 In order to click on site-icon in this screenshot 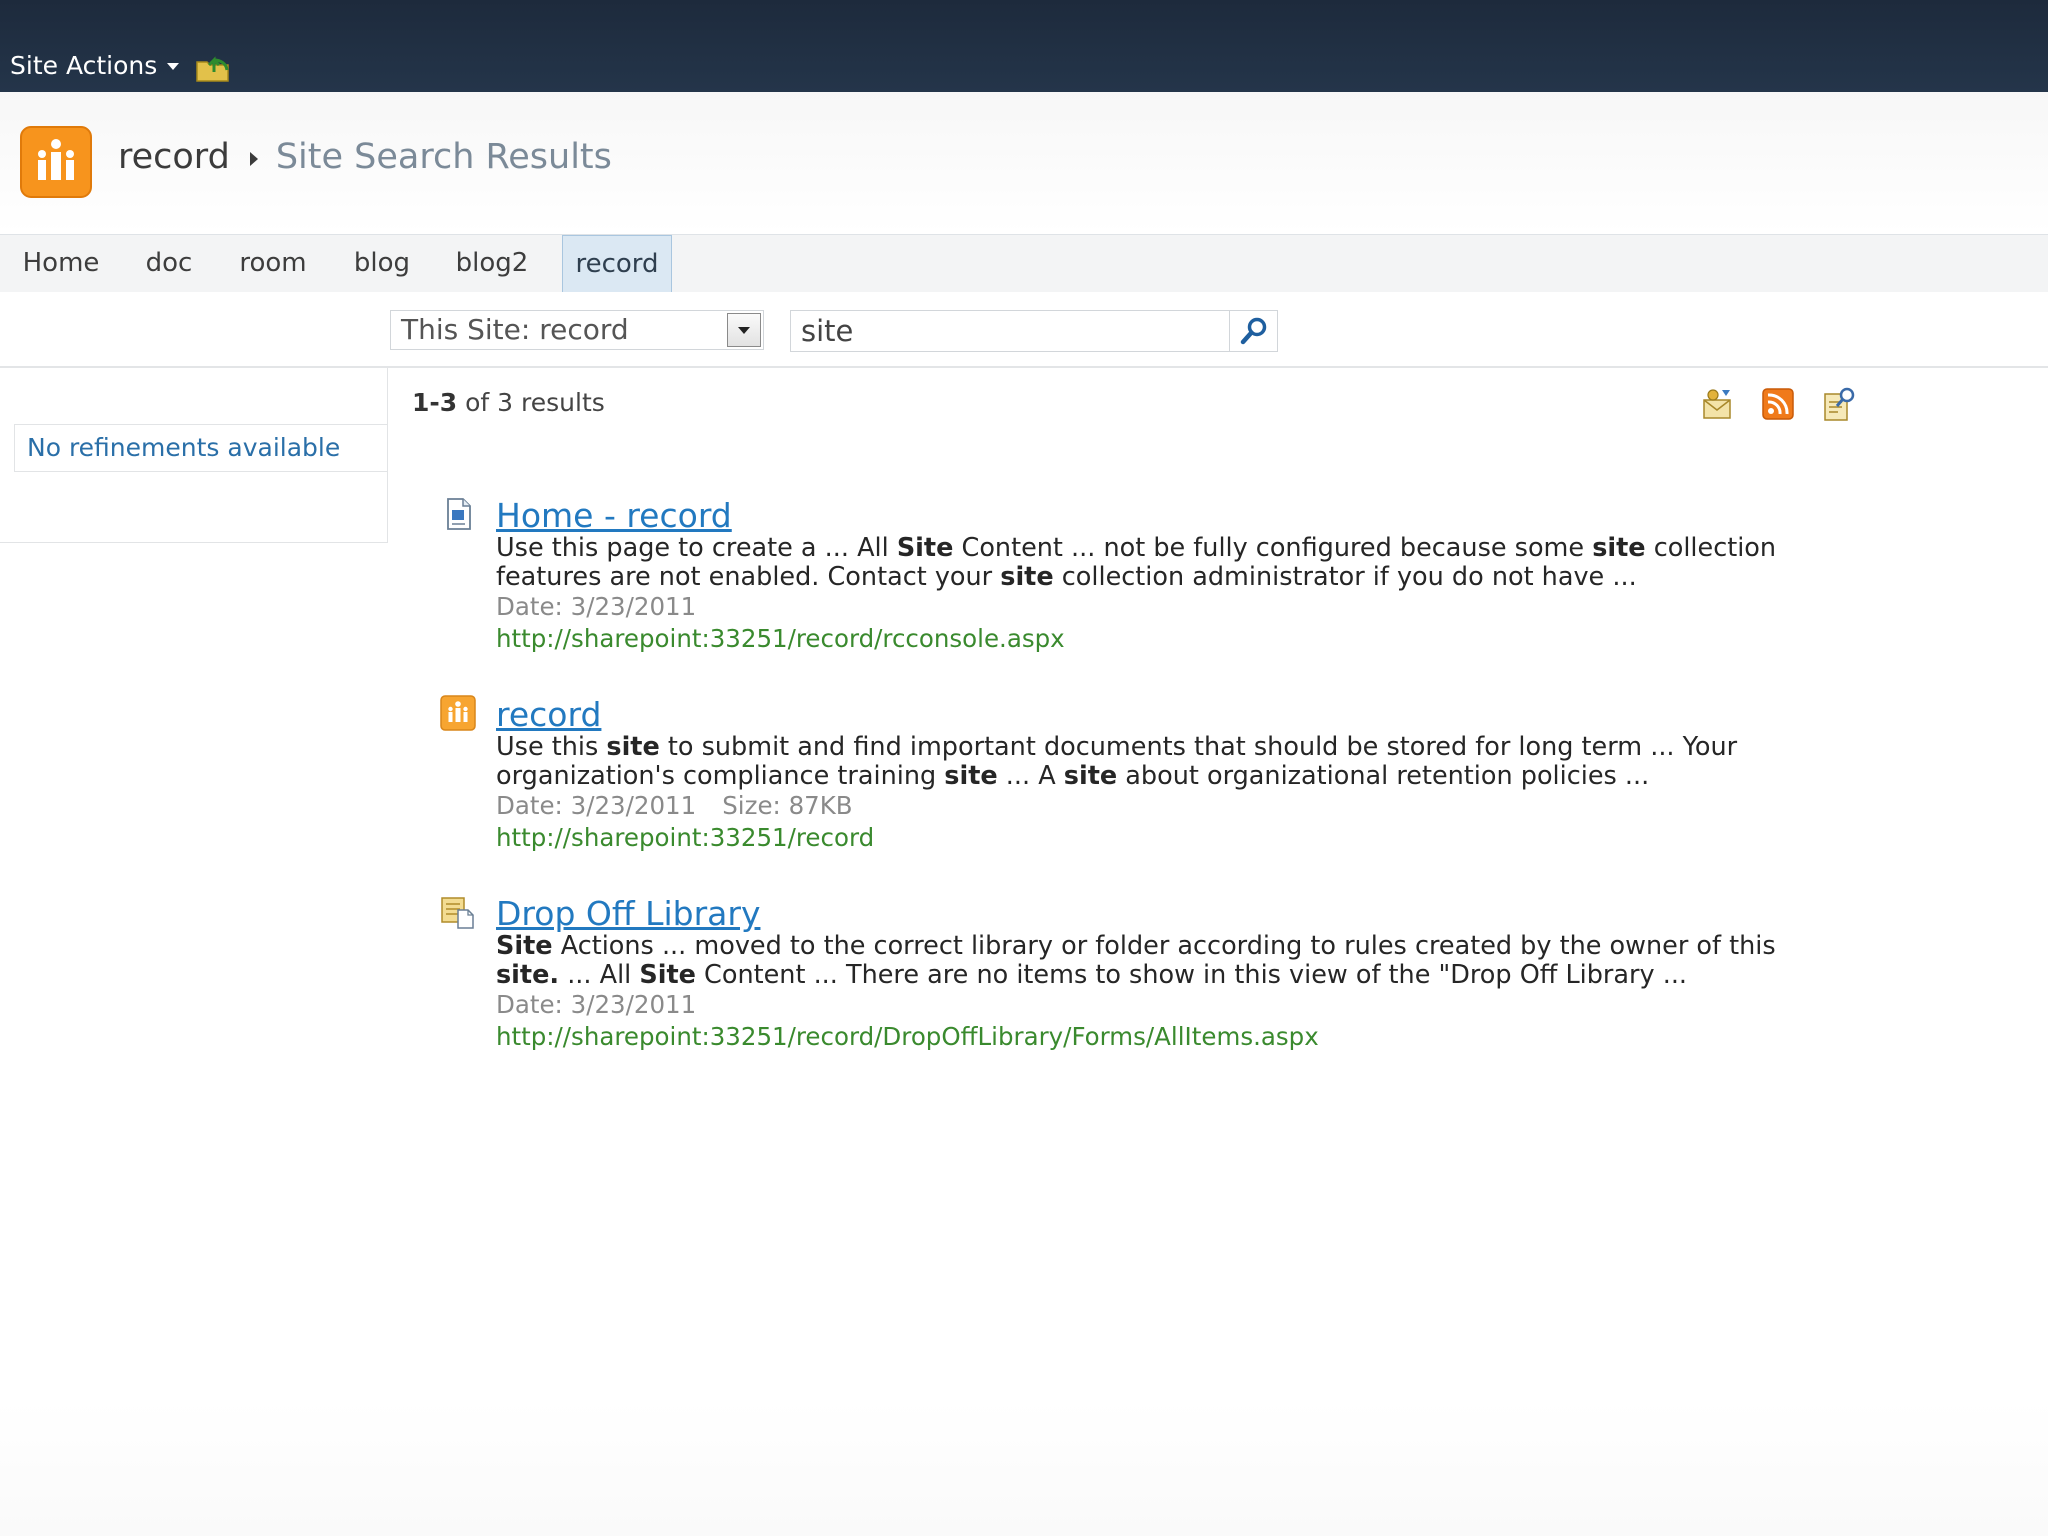, I will do `click(458, 713)`.